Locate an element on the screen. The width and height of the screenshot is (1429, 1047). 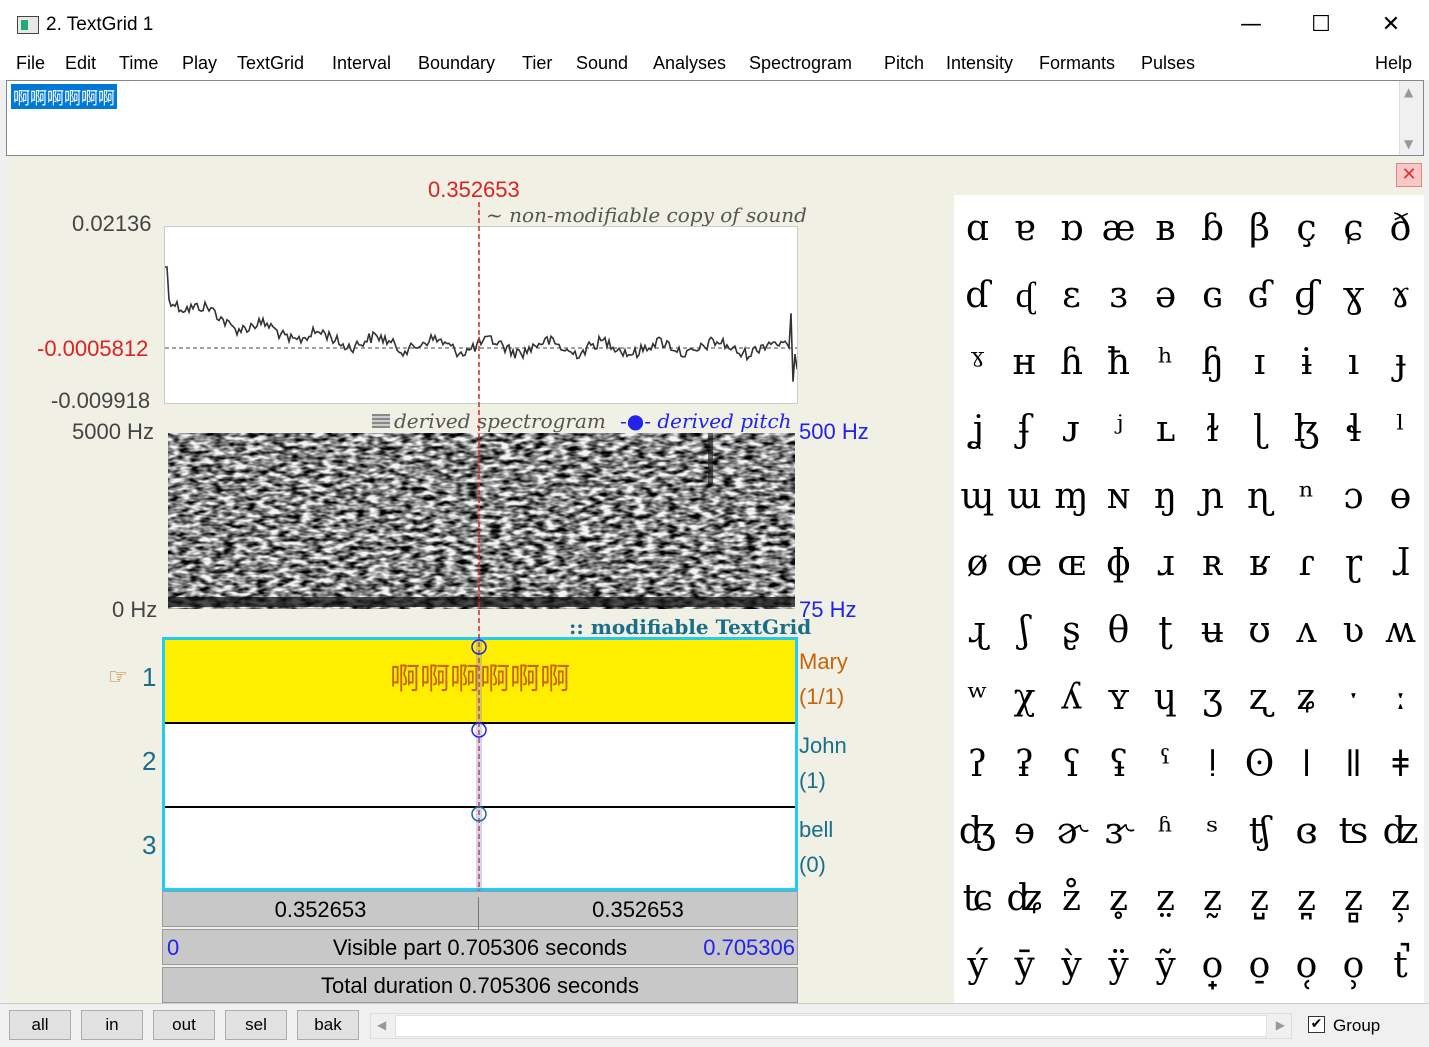
ipa-symbol-button: ɚ is located at coordinates (1071, 831).